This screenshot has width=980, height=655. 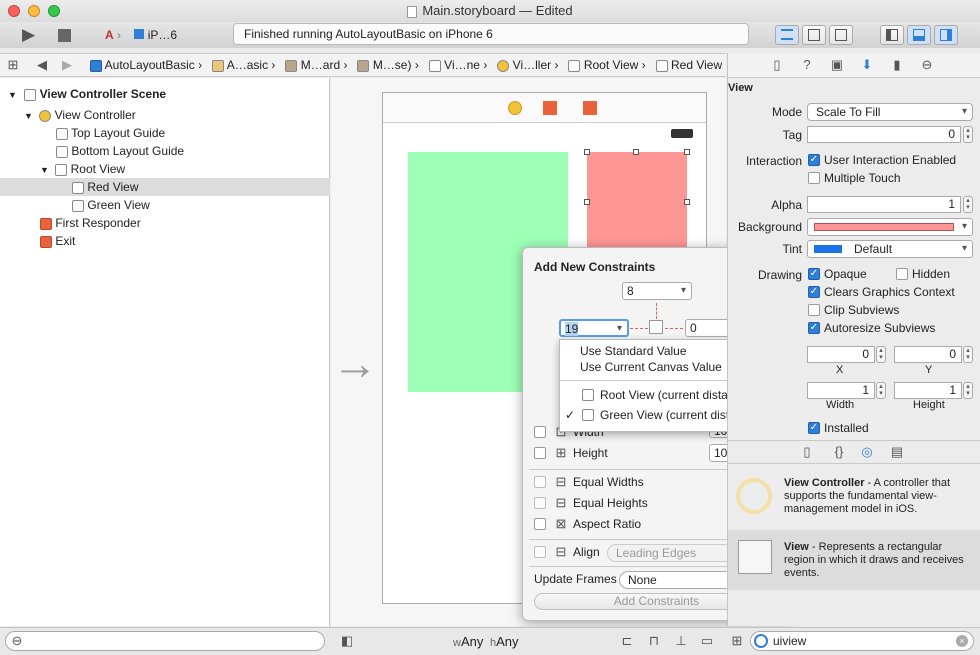 What do you see at coordinates (962, 641) in the screenshot?
I see `clear-search-icon: ×` at bounding box center [962, 641].